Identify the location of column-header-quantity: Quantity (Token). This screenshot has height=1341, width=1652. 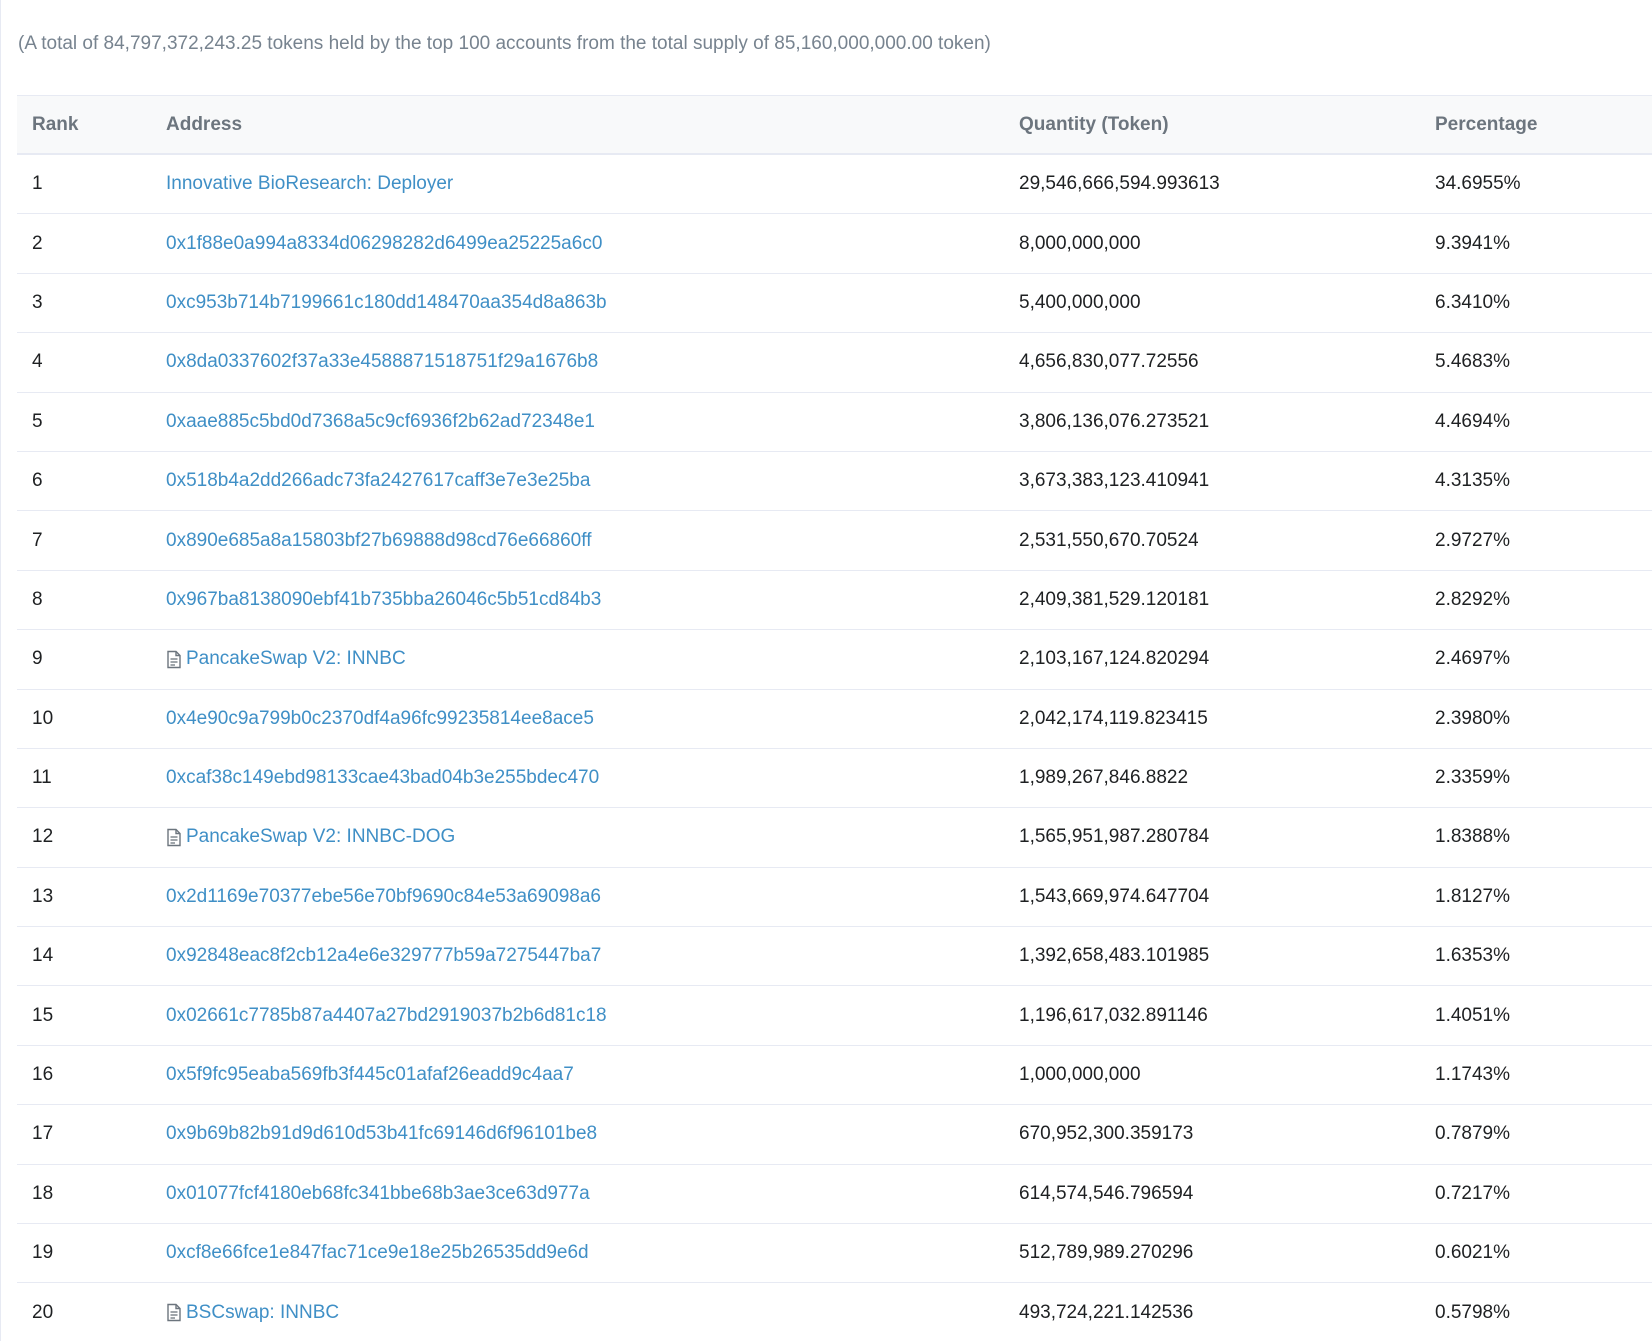
(1094, 124).